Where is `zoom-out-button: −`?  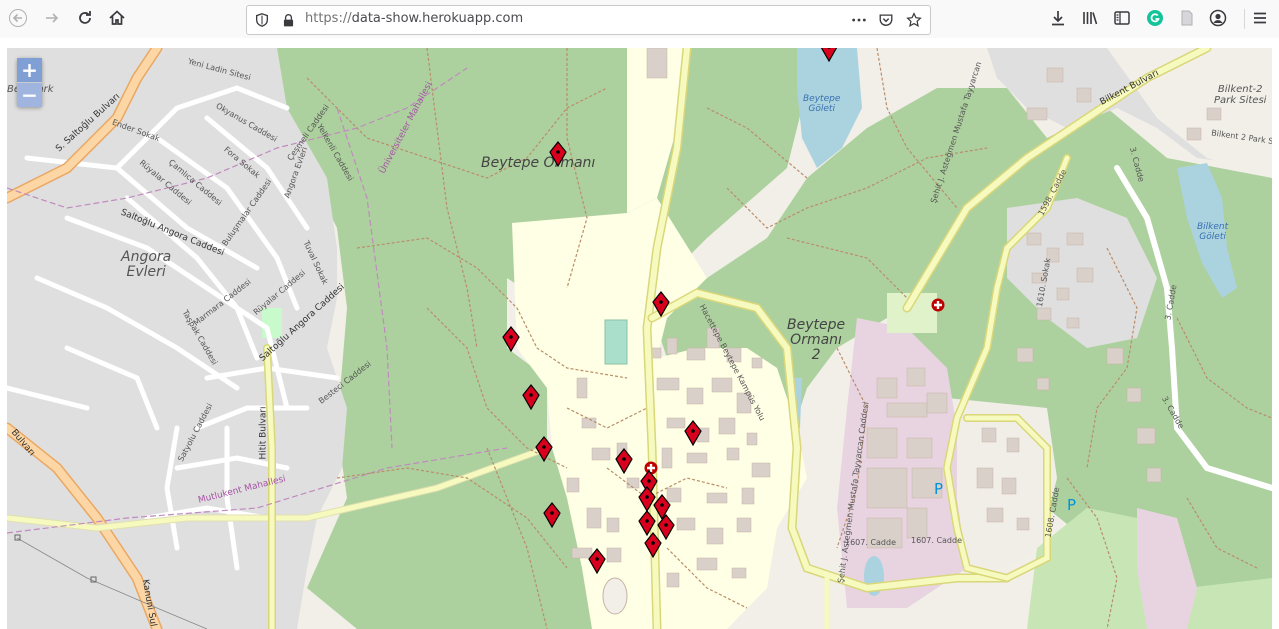 zoom-out-button: − is located at coordinates (29, 94).